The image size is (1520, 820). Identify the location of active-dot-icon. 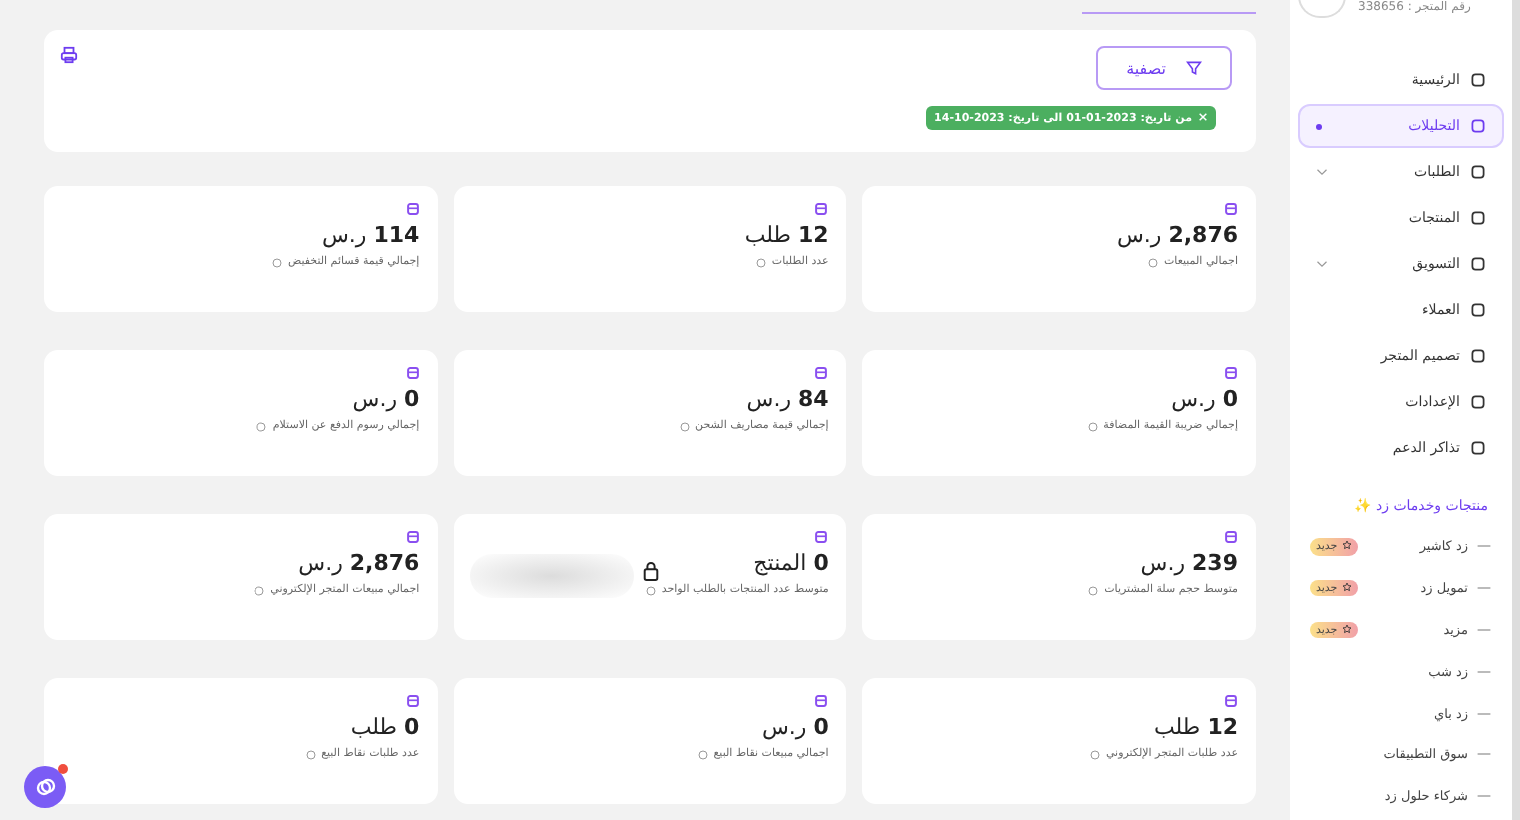
(1319, 126).